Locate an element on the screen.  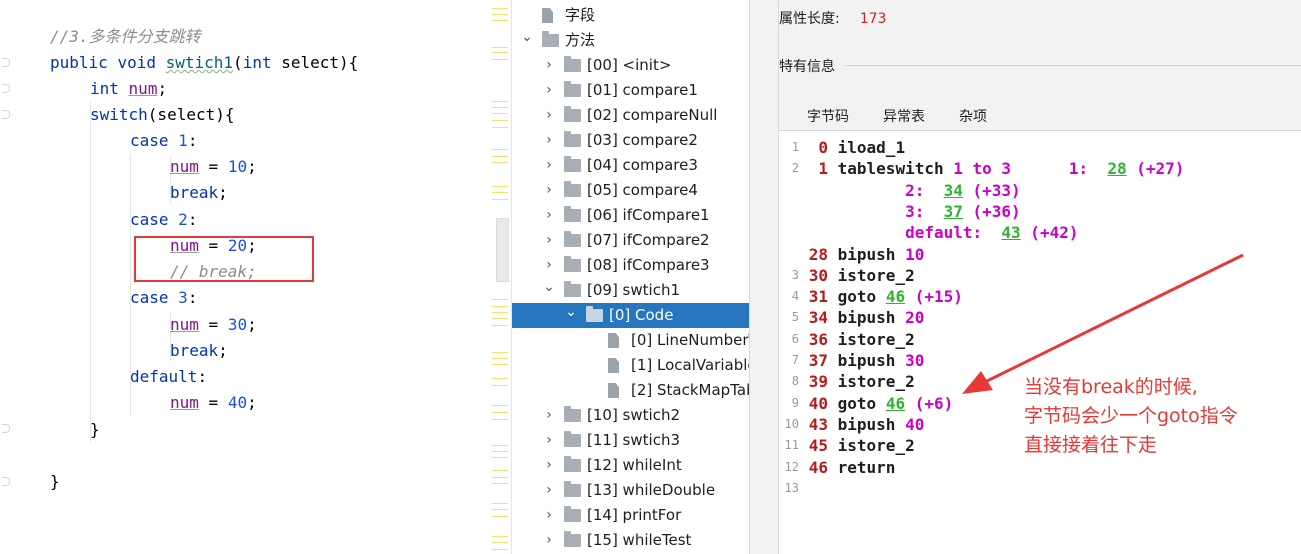
arrow-head is located at coordinates (977, 382).